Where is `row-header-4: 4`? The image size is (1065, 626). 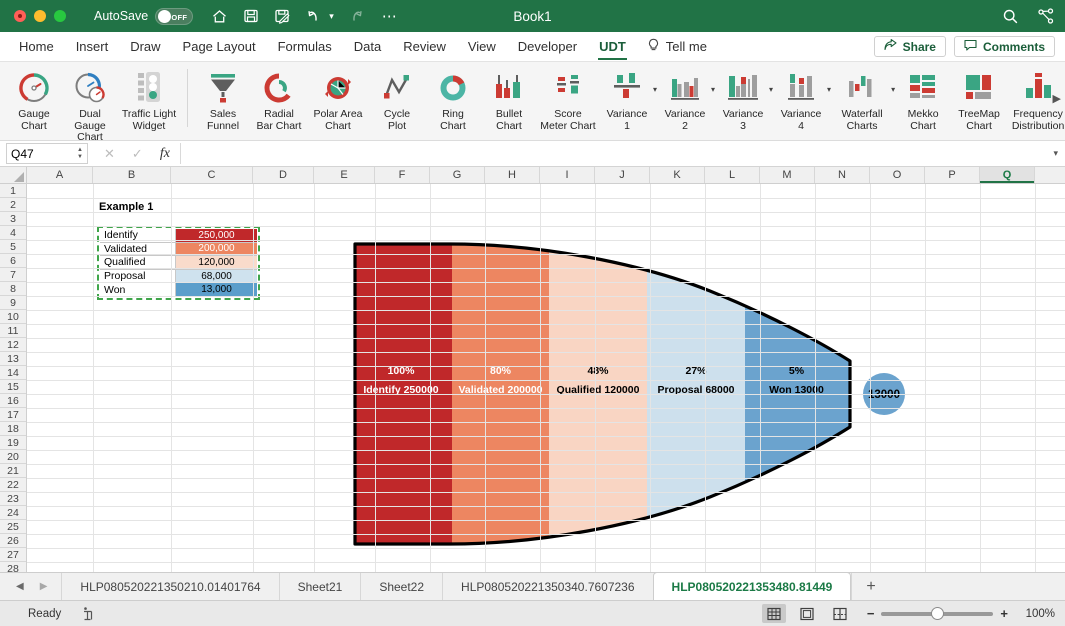 row-header-4: 4 is located at coordinates (13, 233).